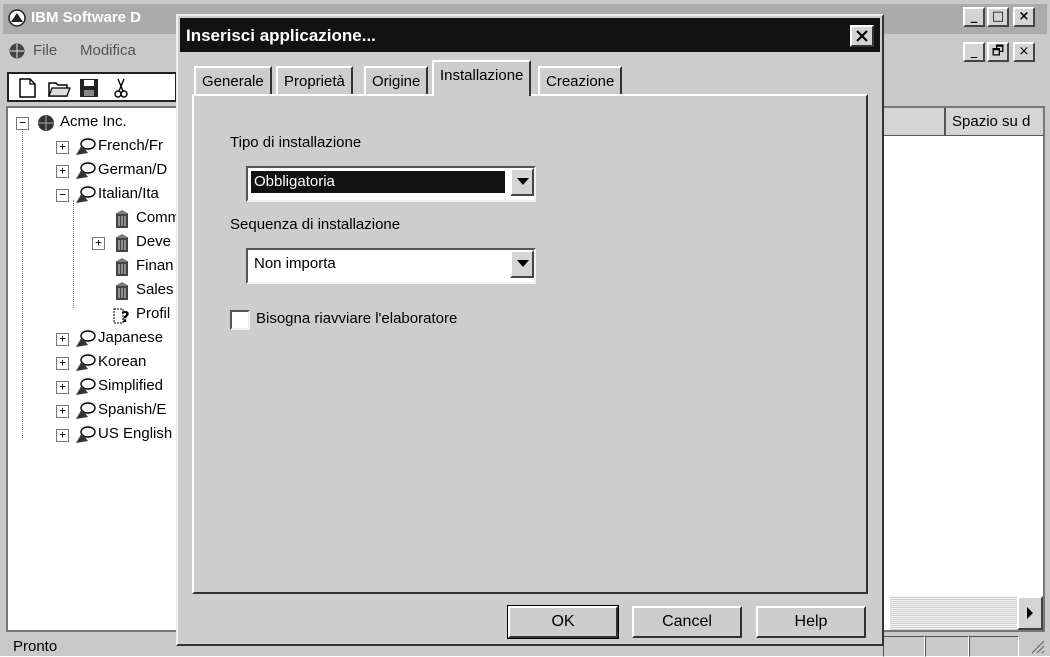 The image size is (1050, 657). What do you see at coordinates (153, 313) in the screenshot?
I see `tree-item-label: Profil` at bounding box center [153, 313].